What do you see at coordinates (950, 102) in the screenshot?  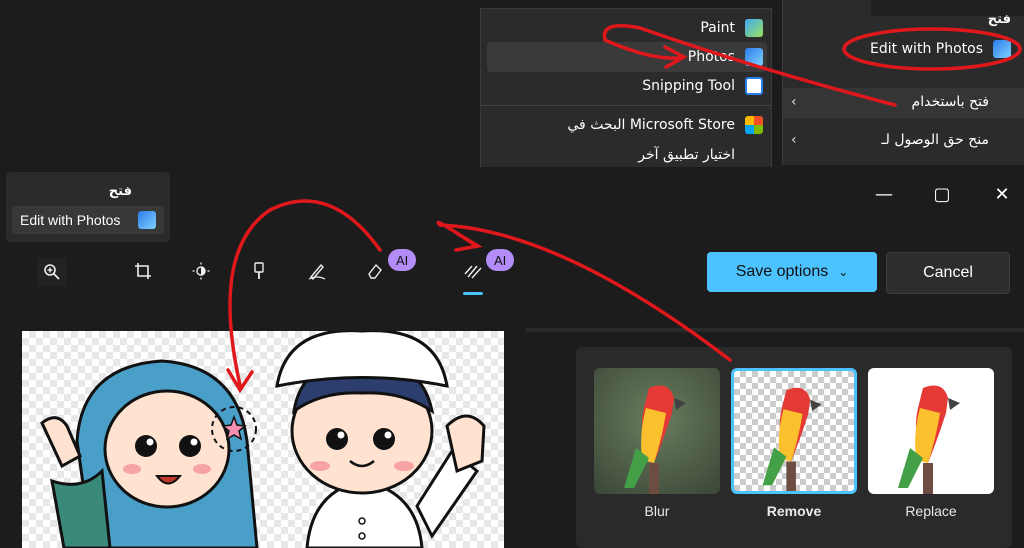 I see `menu-item-open-with: فتح باستخدام` at bounding box center [950, 102].